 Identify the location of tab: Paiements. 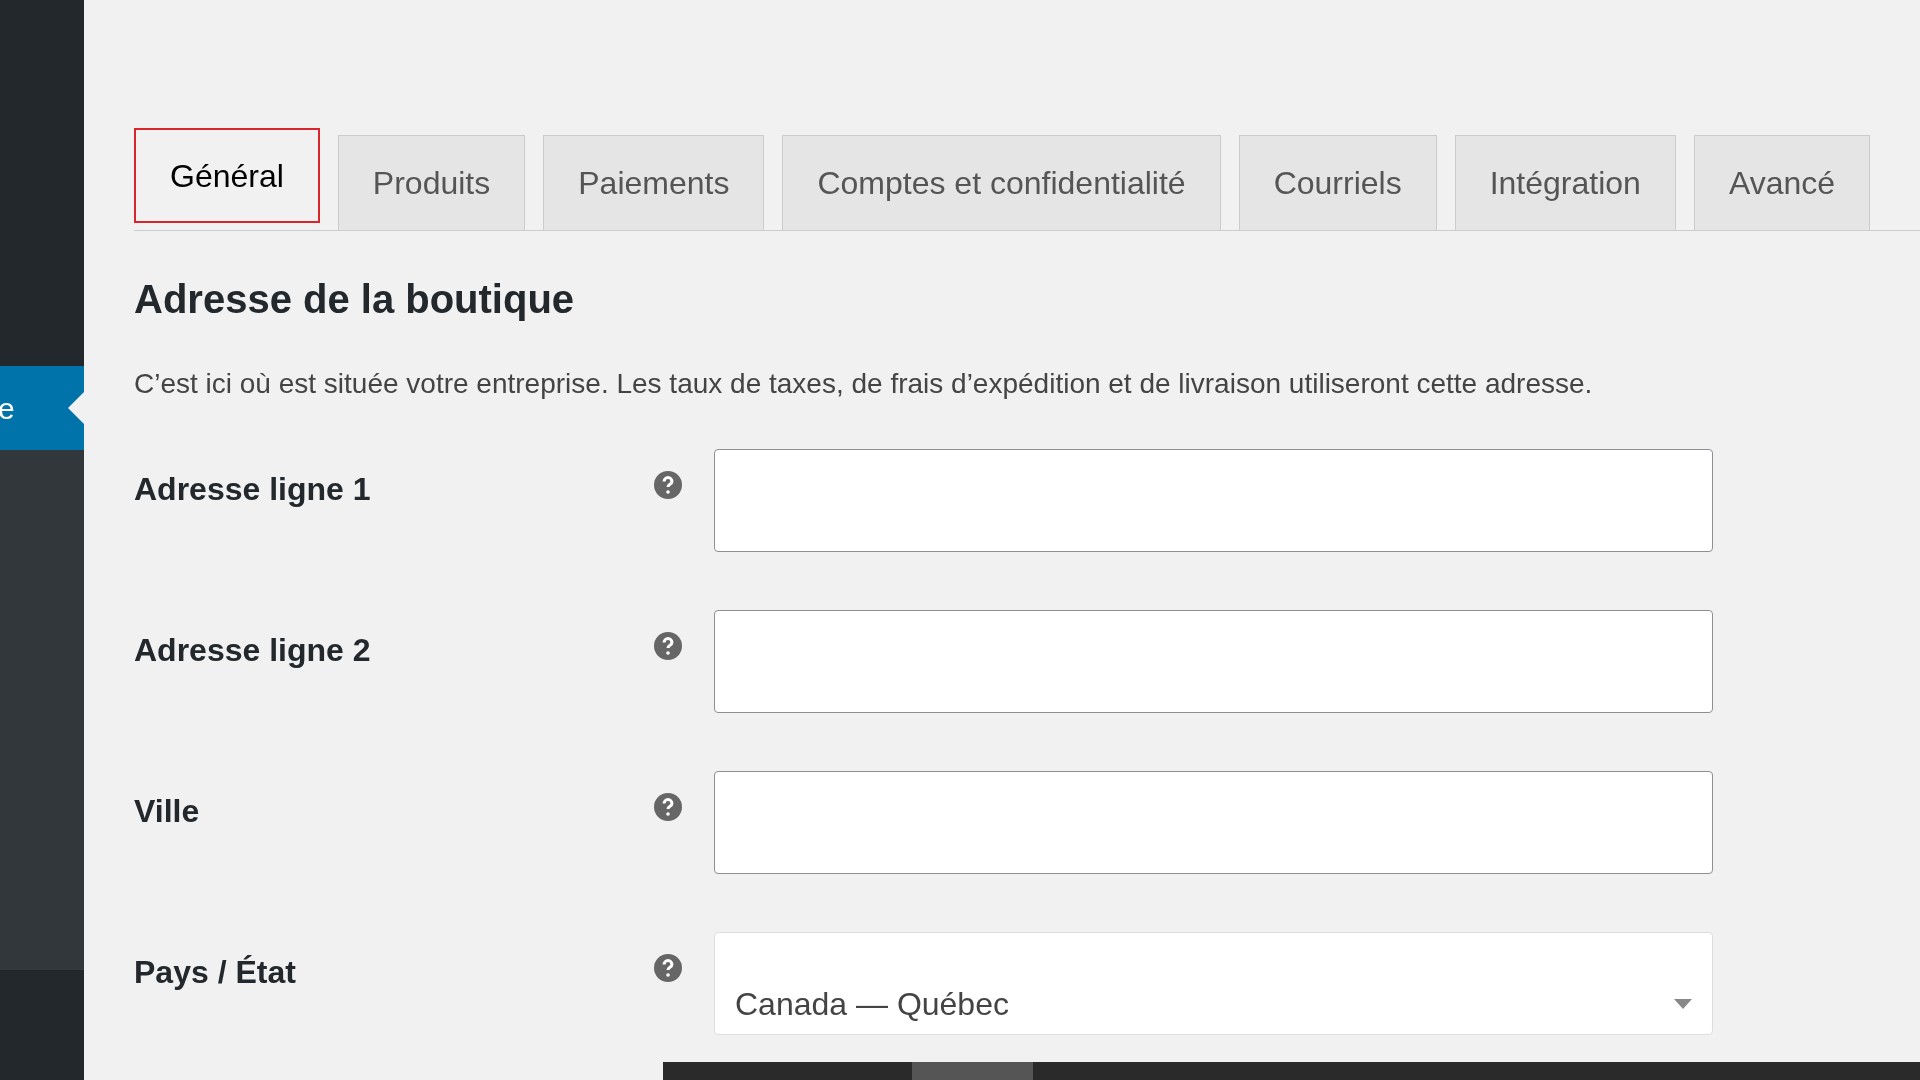
(654, 182).